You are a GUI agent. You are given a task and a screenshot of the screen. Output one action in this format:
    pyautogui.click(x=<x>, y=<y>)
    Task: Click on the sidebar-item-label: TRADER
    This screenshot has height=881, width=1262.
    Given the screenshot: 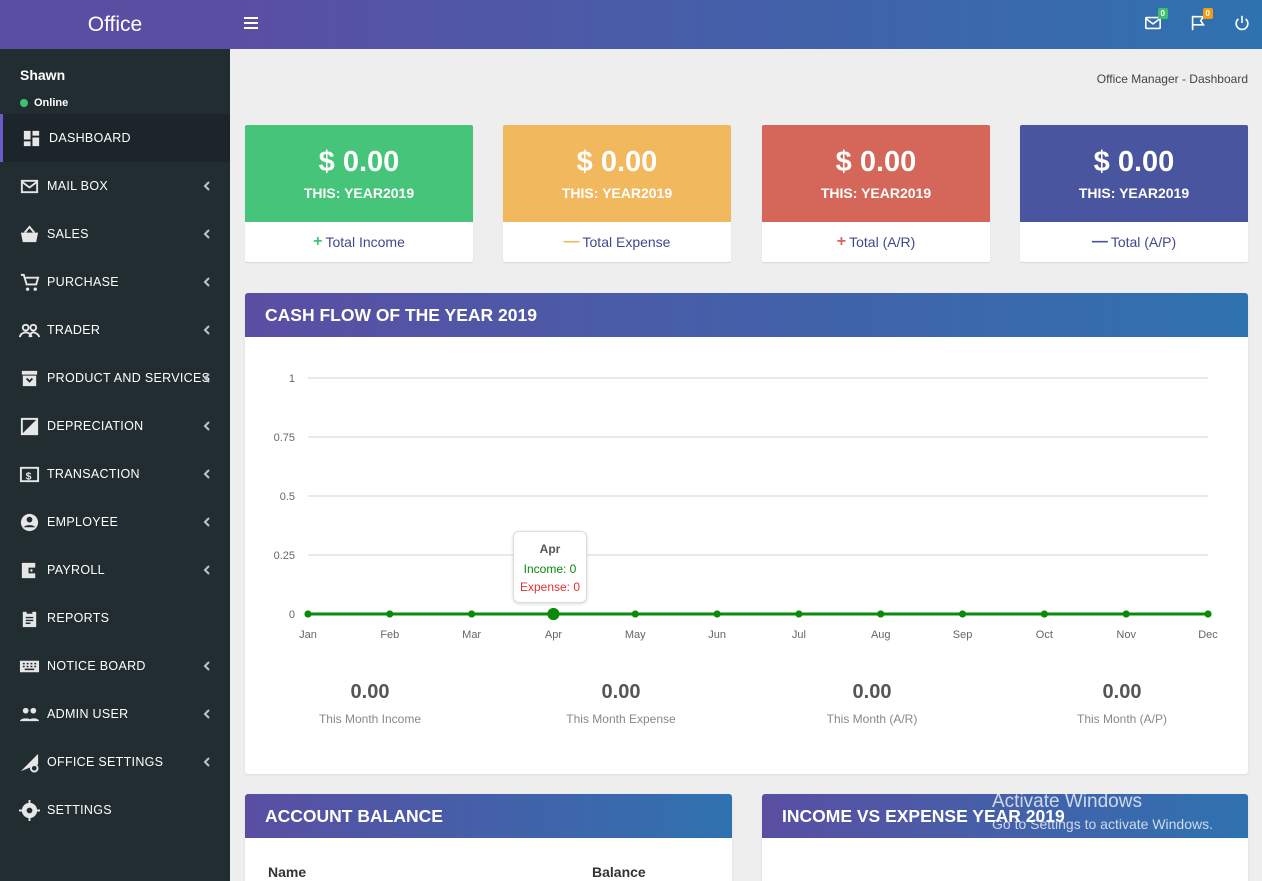 What is the action you would take?
    pyautogui.click(x=74, y=330)
    